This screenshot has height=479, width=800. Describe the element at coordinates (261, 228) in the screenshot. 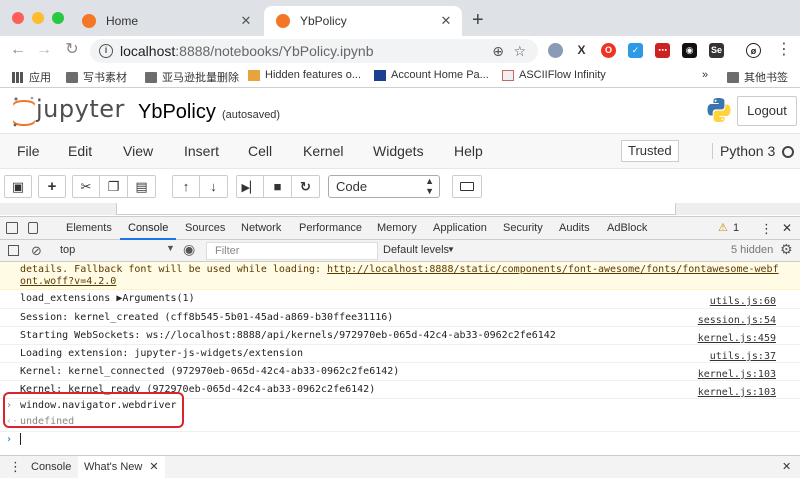

I see `devtools-tab-network: Network` at that location.